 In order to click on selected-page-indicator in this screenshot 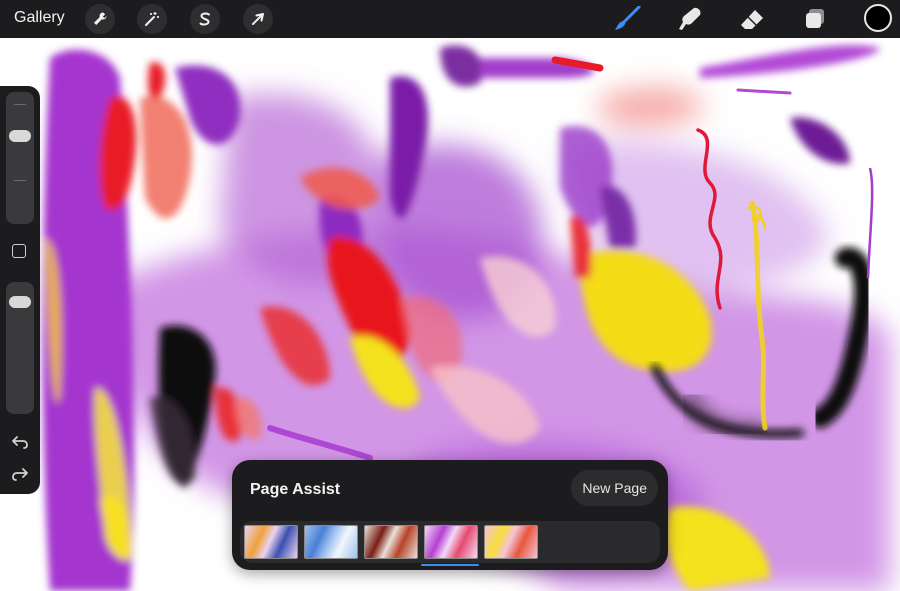, I will do `click(450, 565)`.